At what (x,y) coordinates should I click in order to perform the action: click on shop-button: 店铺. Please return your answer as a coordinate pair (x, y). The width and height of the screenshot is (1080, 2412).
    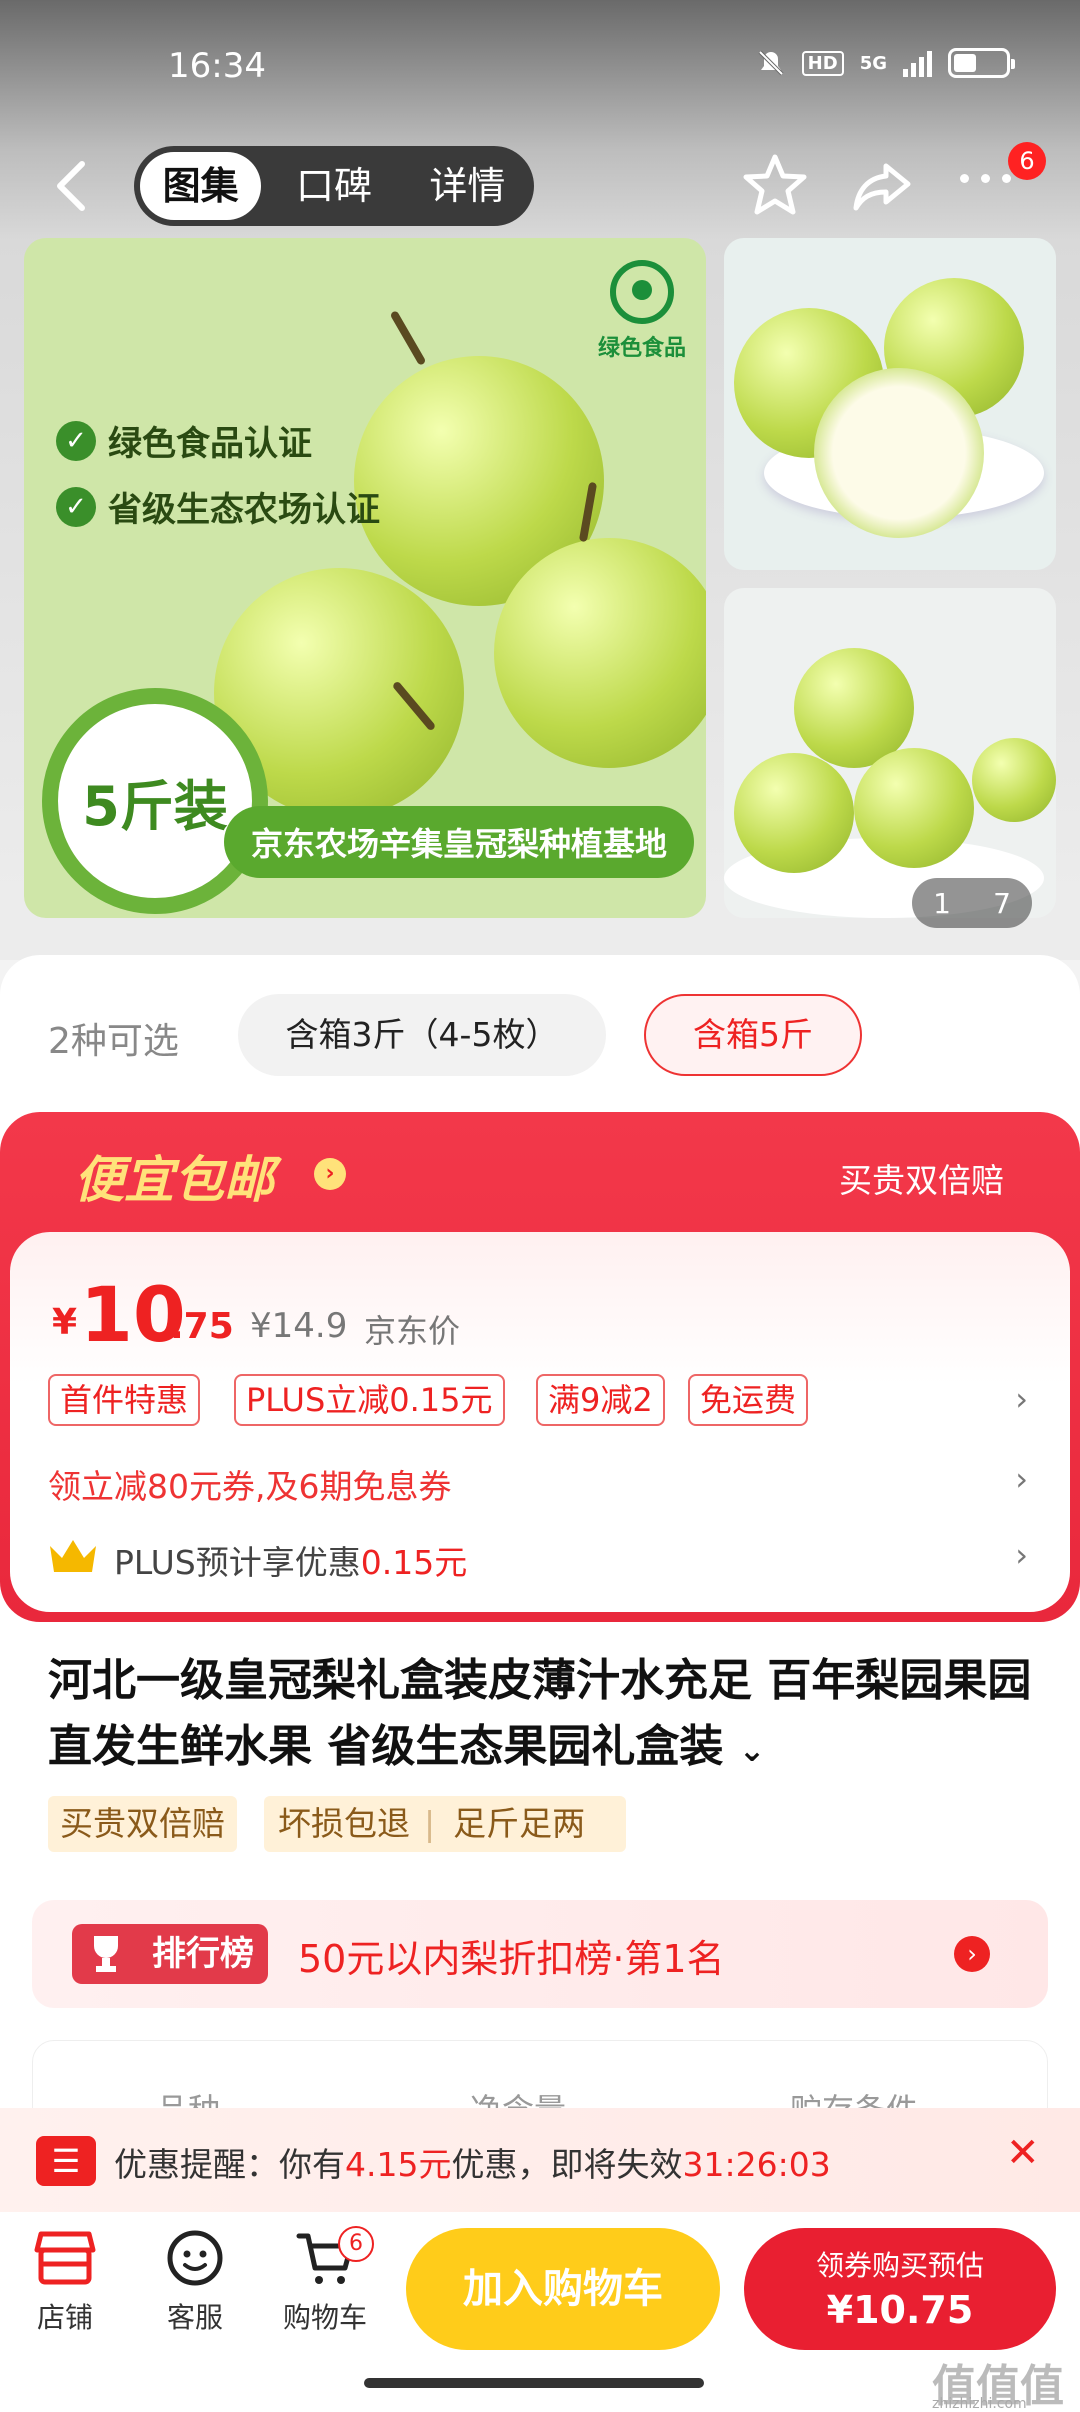
    Looking at the image, I should click on (65, 2281).